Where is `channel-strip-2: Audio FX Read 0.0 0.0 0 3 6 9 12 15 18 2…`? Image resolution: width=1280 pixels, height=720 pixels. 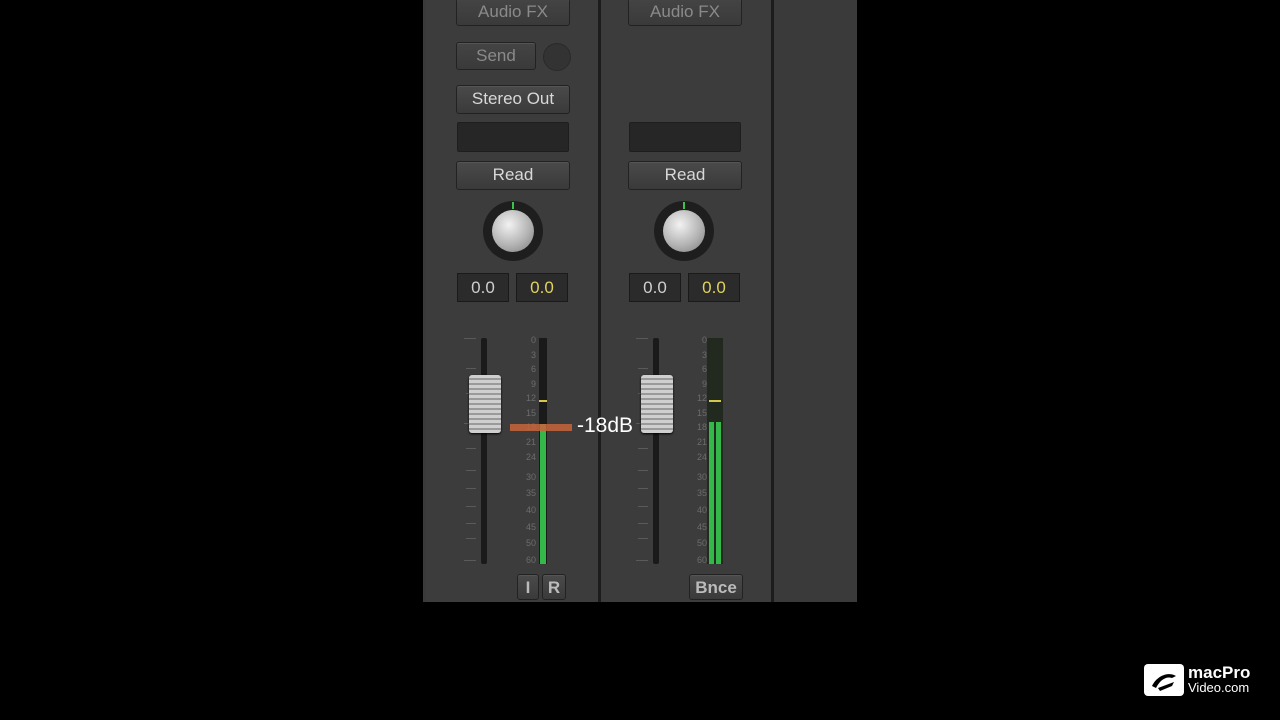 channel-strip-2: Audio FX Read 0.0 0.0 0 3 6 9 12 15 18 2… is located at coordinates (686, 301).